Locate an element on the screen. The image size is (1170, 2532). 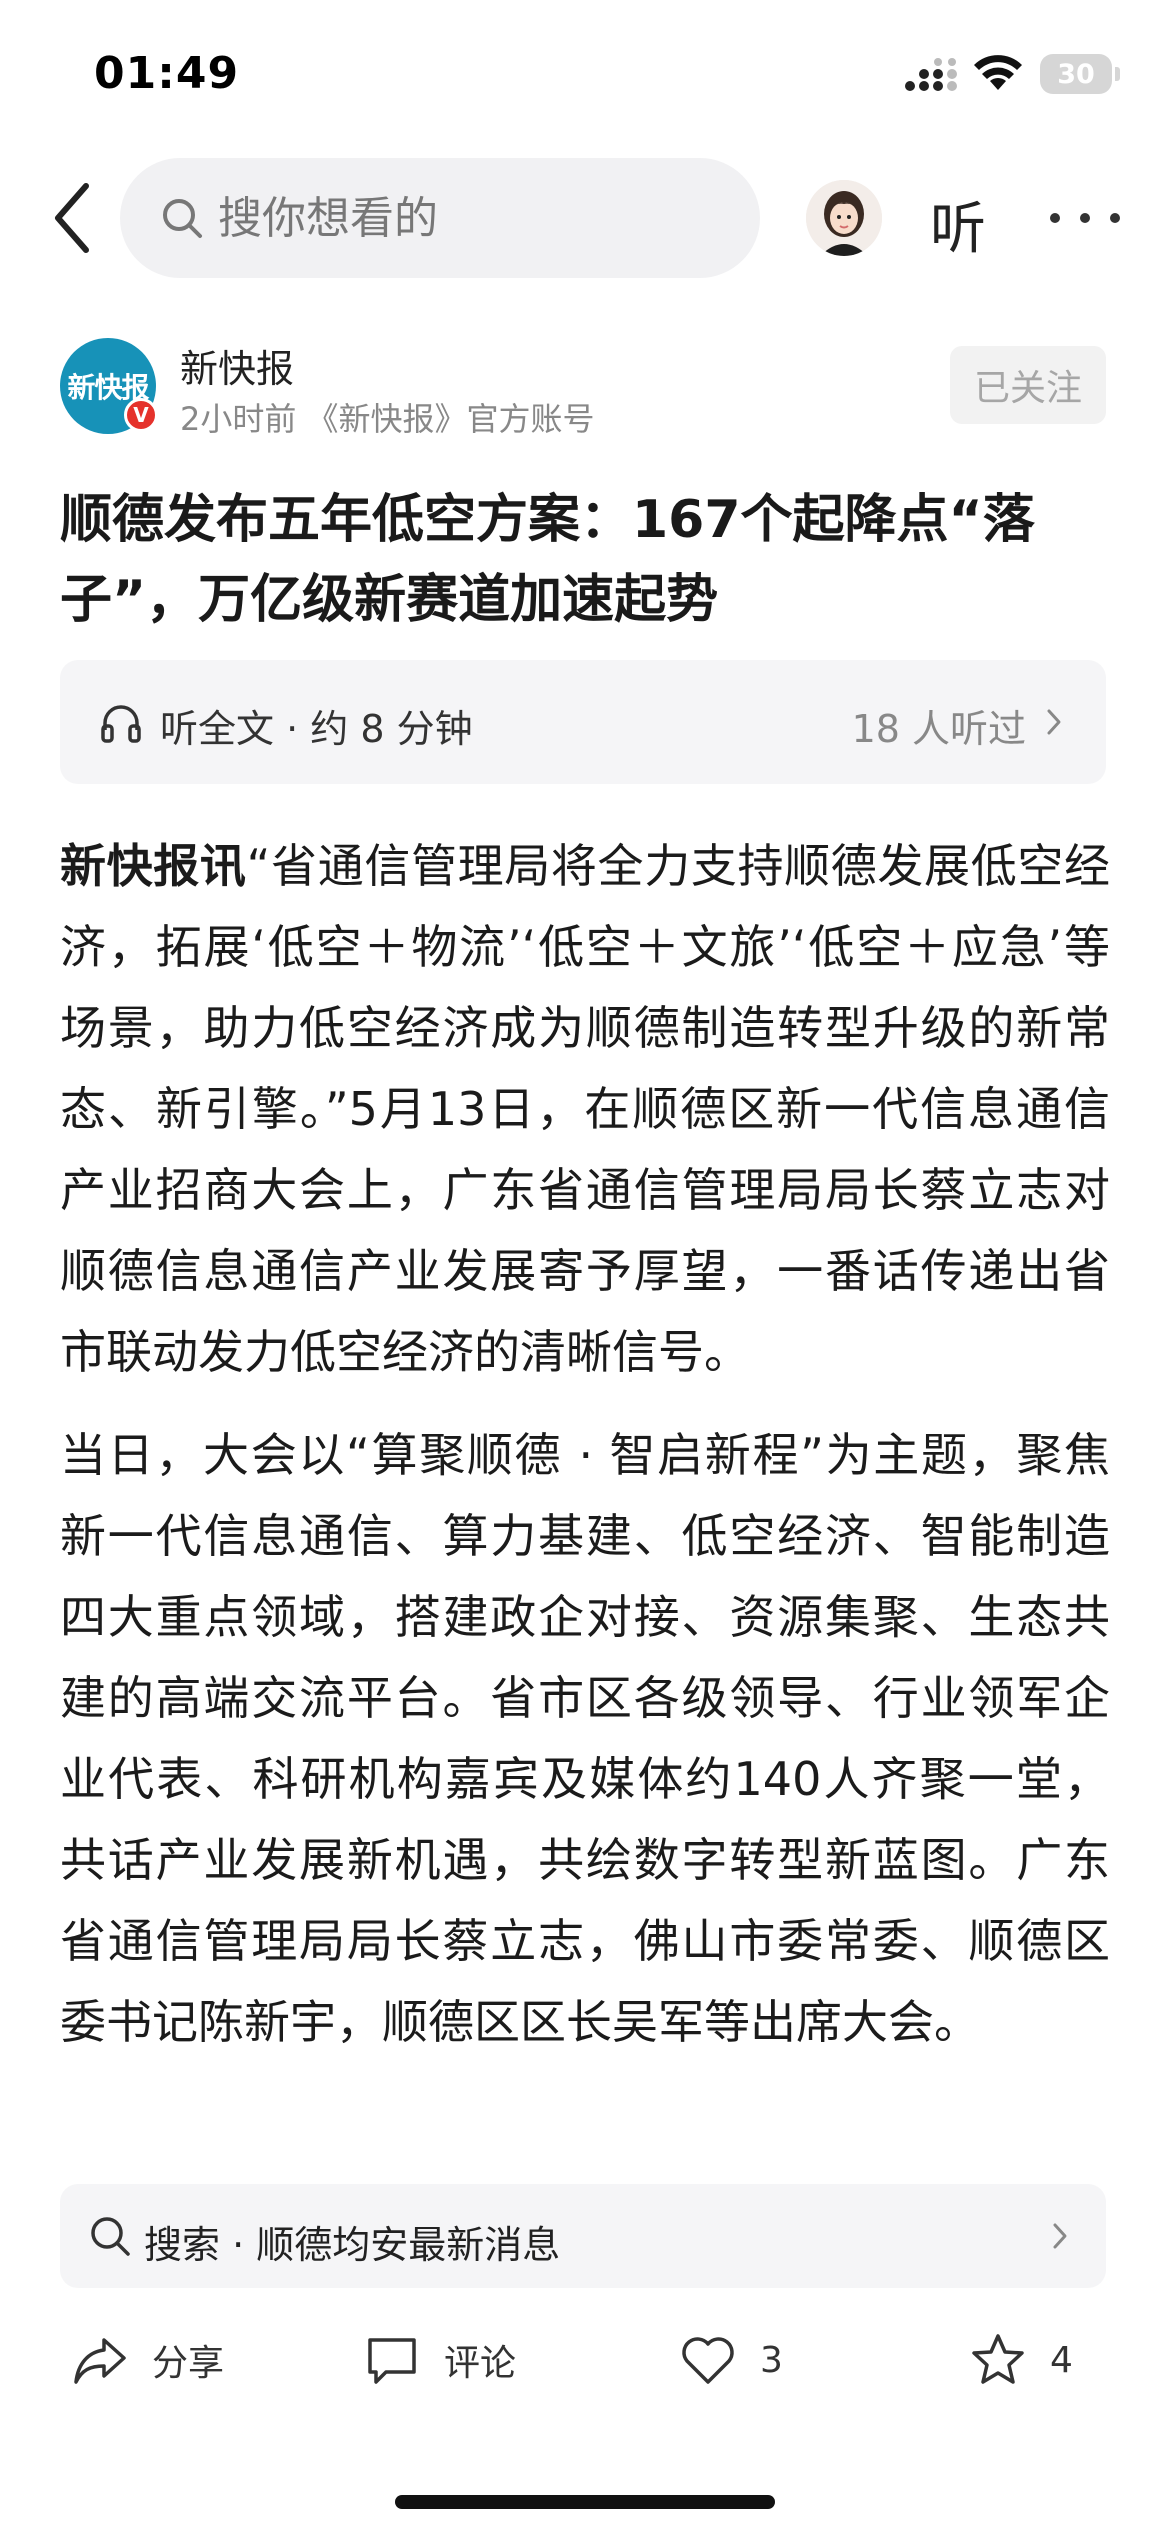
listen-full-text-bar: 听全文 · 约 8 分钟 18 人听过 is located at coordinates (583, 722).